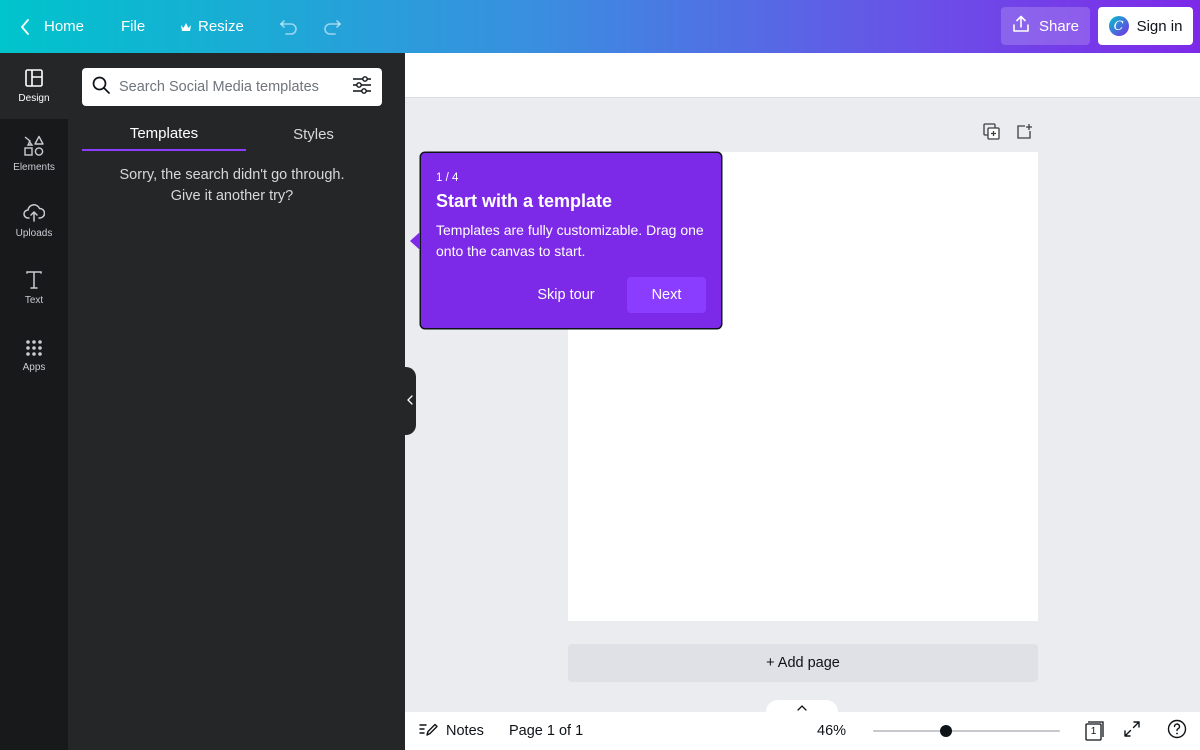 The width and height of the screenshot is (1200, 750). What do you see at coordinates (966, 731) in the screenshot?
I see `zoom-slider-track` at bounding box center [966, 731].